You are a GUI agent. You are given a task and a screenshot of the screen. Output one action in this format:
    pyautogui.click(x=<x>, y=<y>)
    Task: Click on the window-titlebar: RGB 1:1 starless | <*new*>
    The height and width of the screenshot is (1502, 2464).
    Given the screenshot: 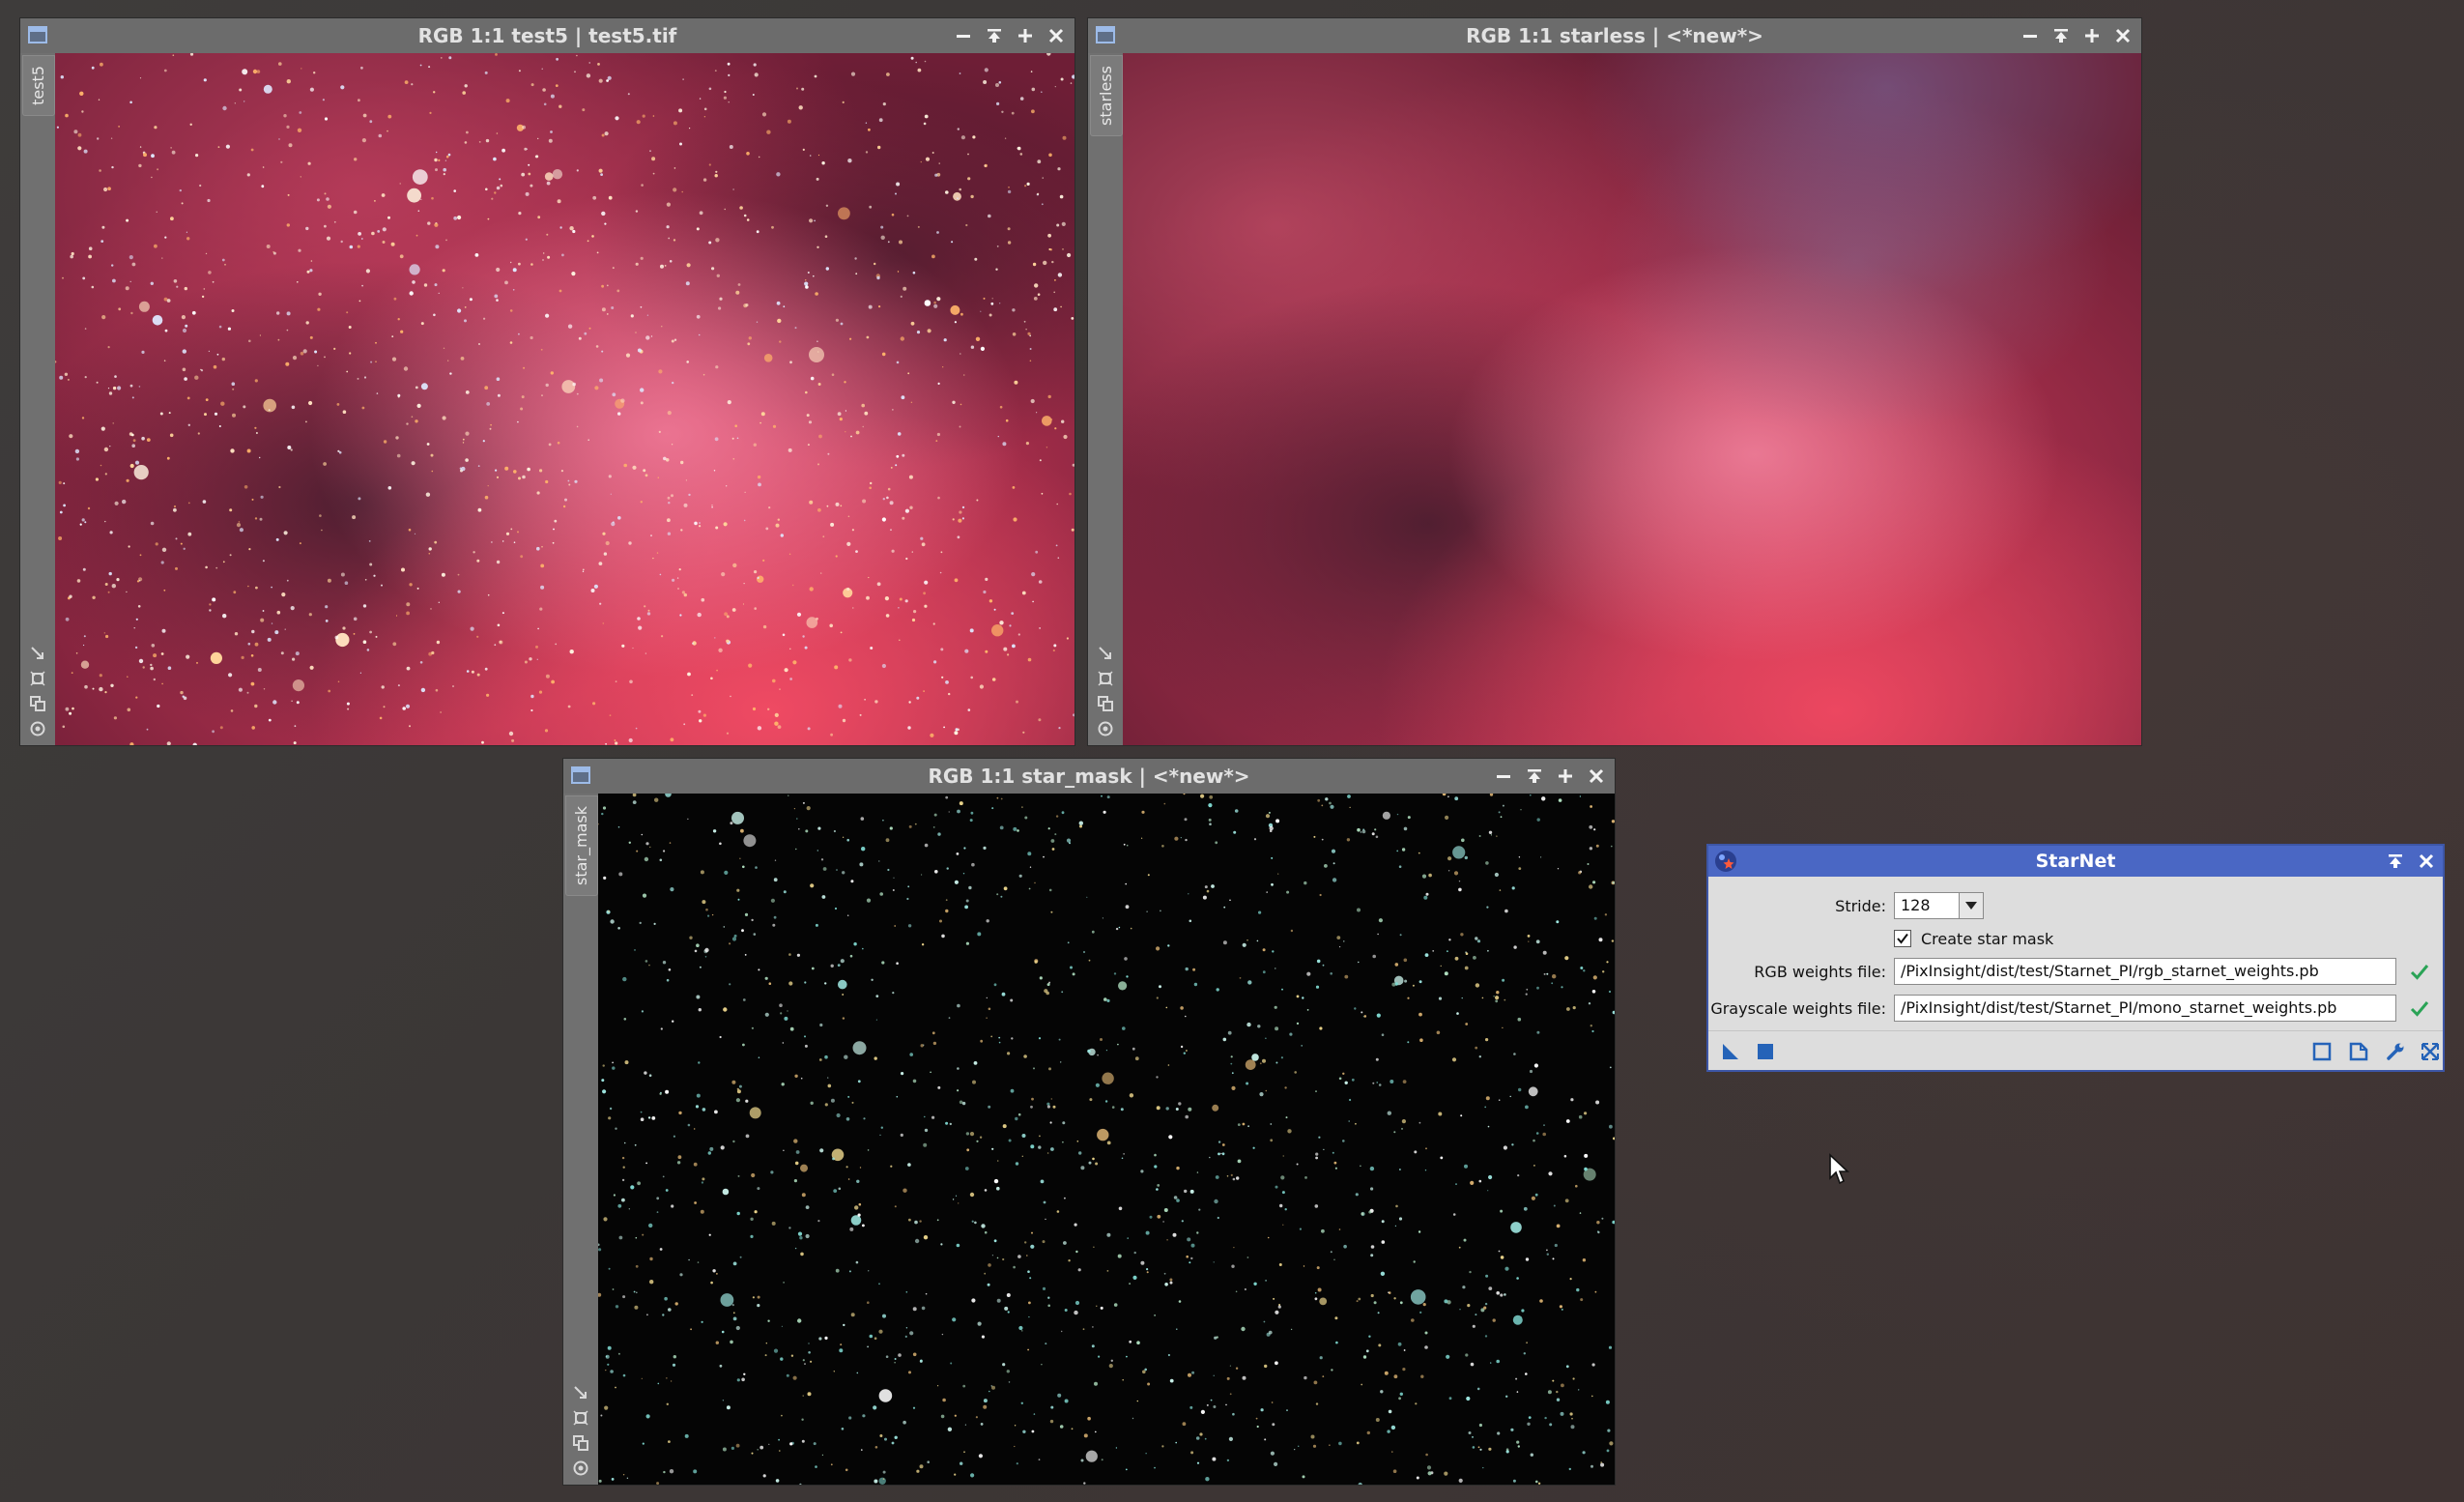 What is the action you would take?
    pyautogui.click(x=1614, y=35)
    